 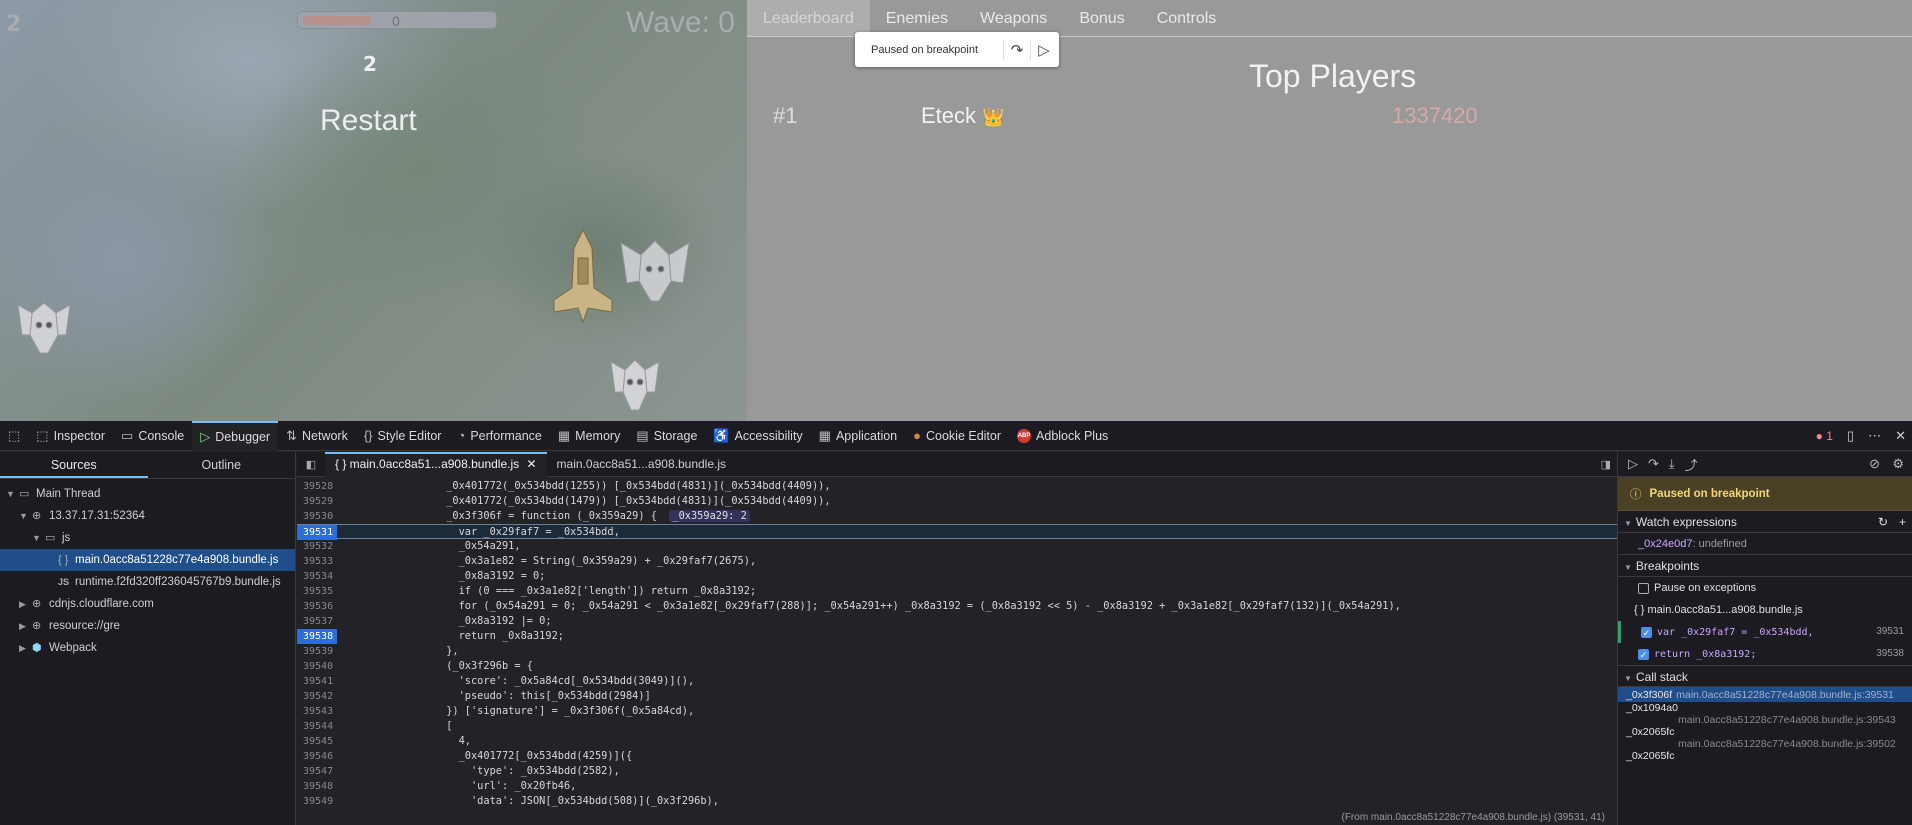 I want to click on line-number: 39533, so click(x=317, y=561).